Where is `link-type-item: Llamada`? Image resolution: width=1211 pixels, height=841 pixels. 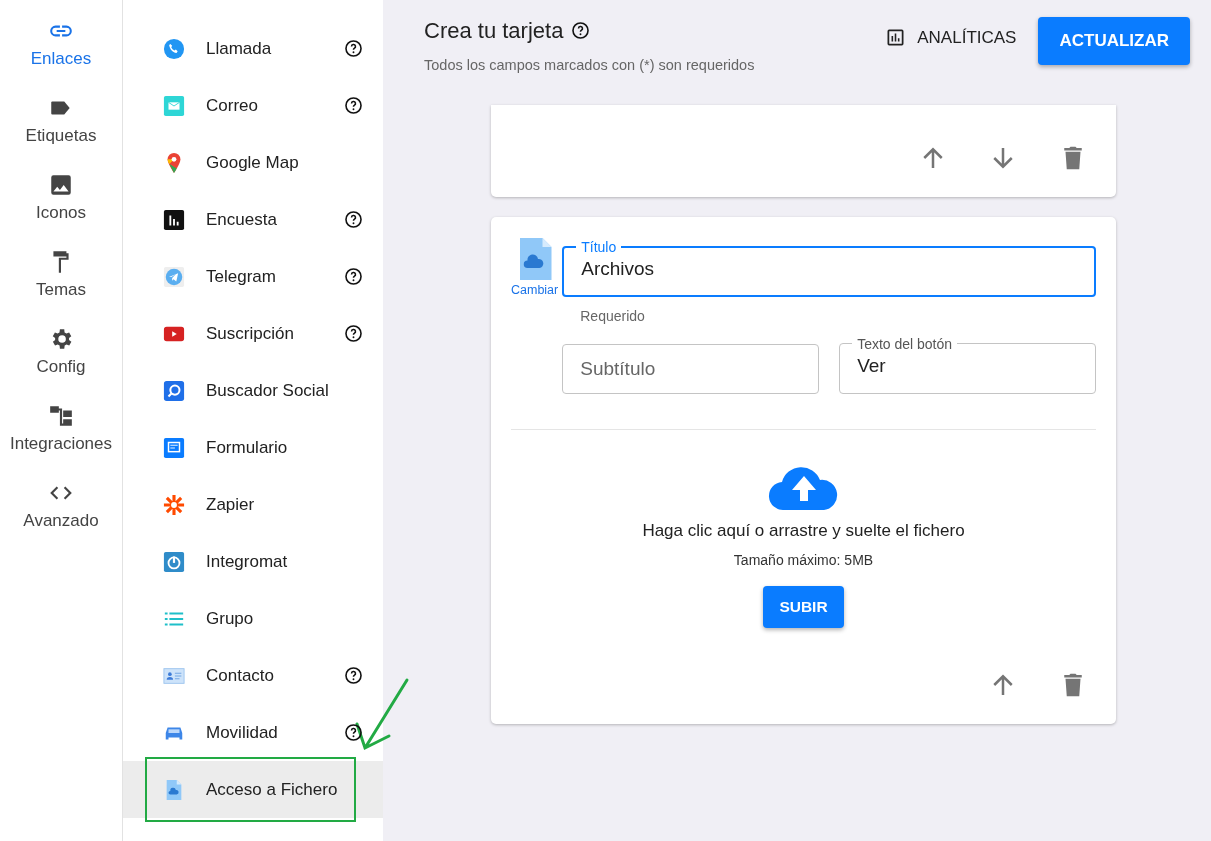
link-type-item: Llamada is located at coordinates (253, 48).